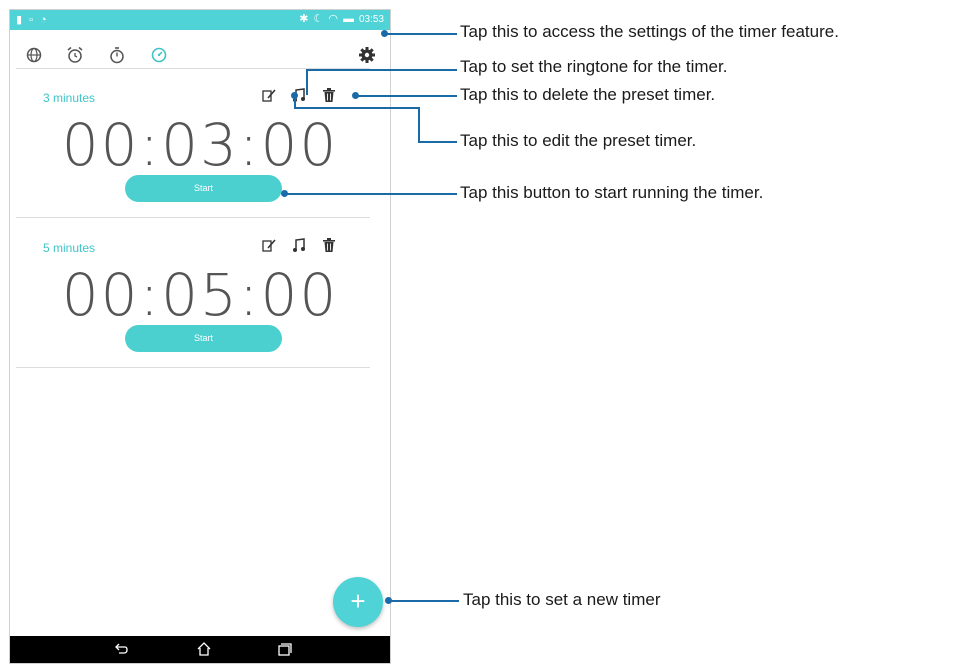 The height and width of the screenshot is (664, 963). I want to click on timer-card: 3 minutes 00:03:00 Start, so click(200, 164).